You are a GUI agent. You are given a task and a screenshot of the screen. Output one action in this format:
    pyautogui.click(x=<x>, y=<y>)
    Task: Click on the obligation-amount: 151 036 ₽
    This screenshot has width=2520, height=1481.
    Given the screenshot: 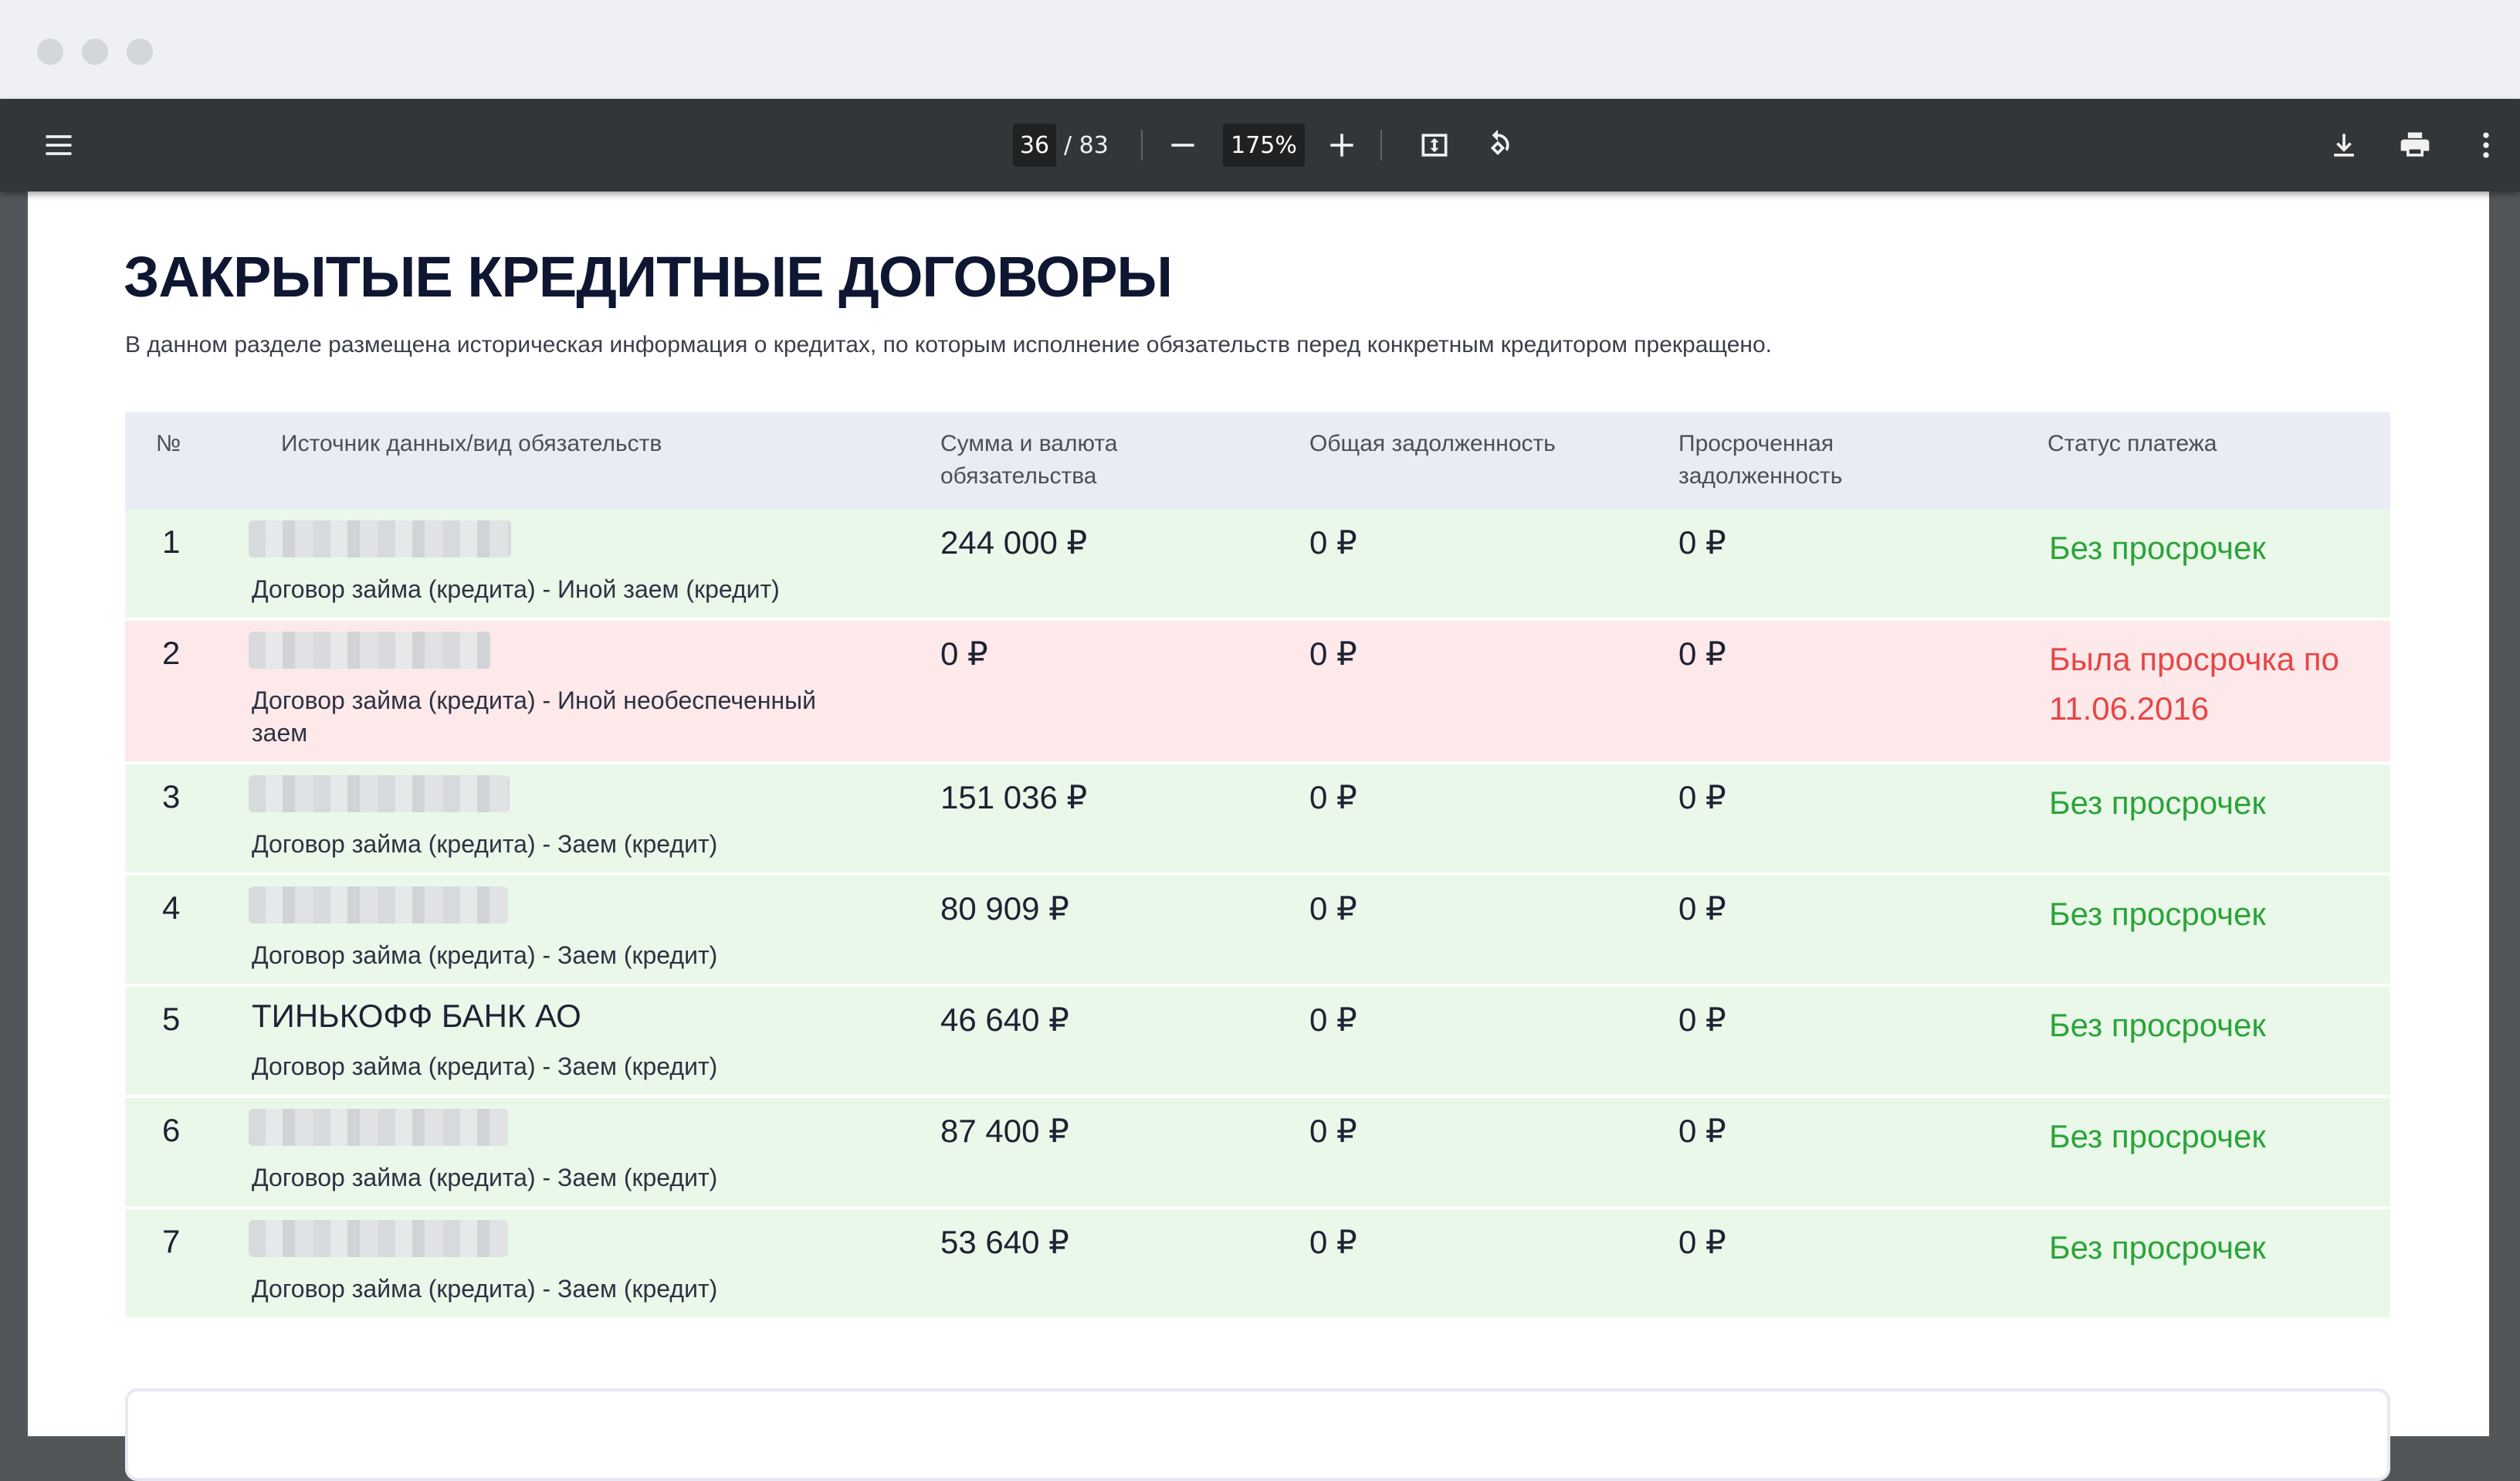 What is the action you would take?
    pyautogui.click(x=1014, y=797)
    